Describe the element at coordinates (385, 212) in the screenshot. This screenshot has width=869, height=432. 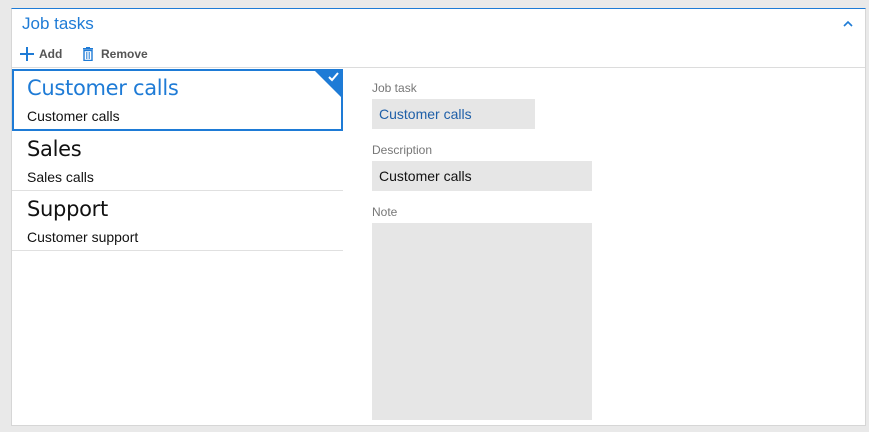
I see `note-label: Note` at that location.